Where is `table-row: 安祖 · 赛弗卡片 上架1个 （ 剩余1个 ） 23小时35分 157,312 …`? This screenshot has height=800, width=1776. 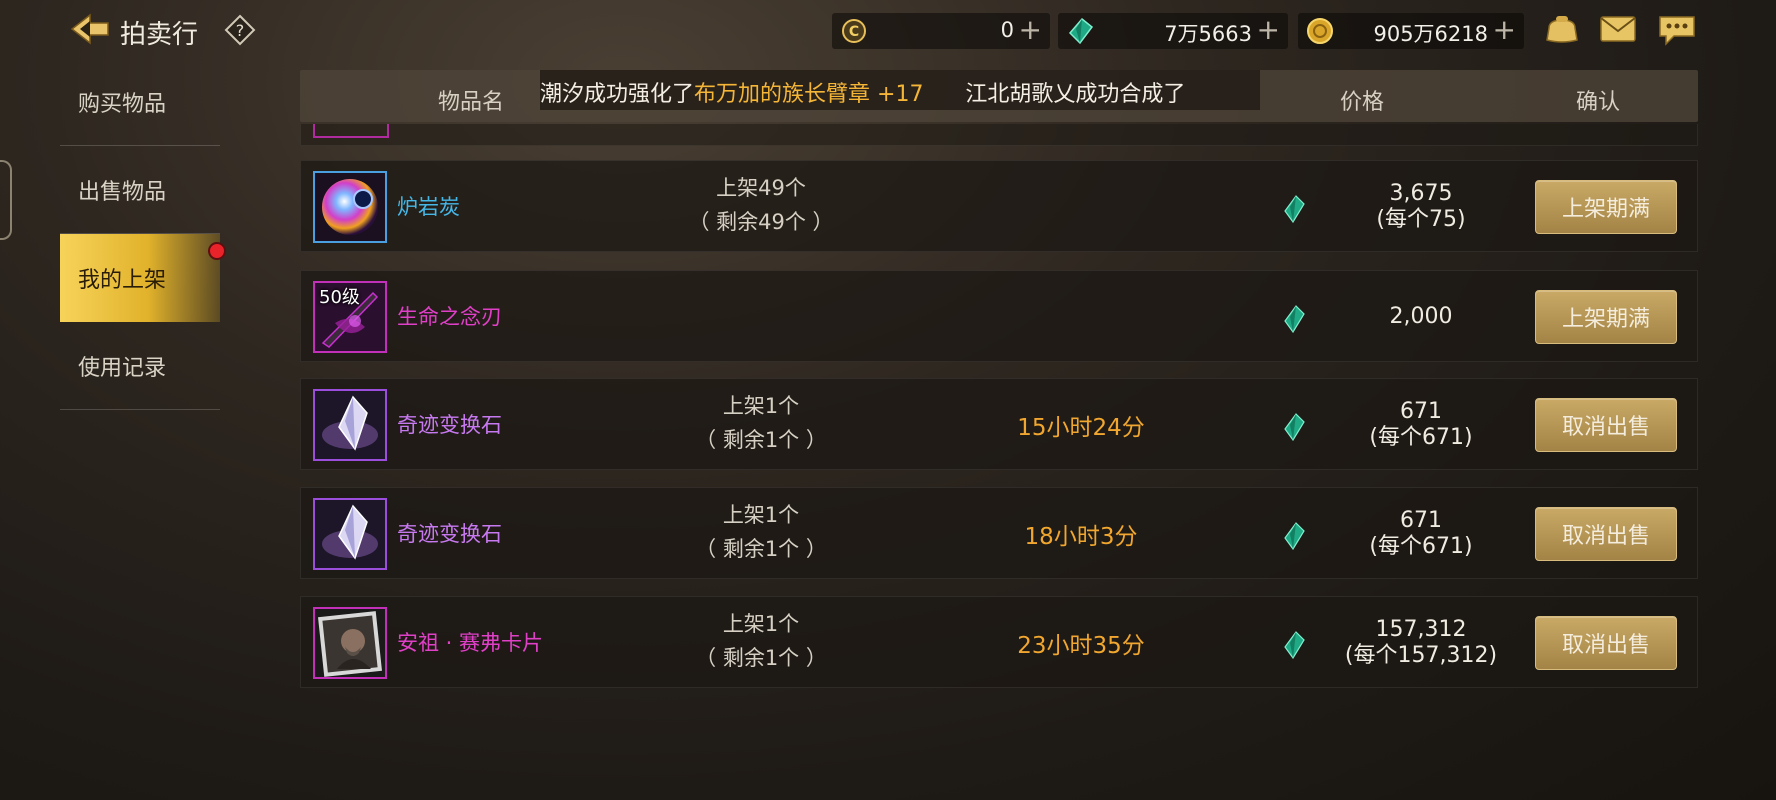 table-row: 安祖 · 赛弗卡片 上架1个 （ 剩余1个 ） 23小时35分 157,312 … is located at coordinates (999, 642).